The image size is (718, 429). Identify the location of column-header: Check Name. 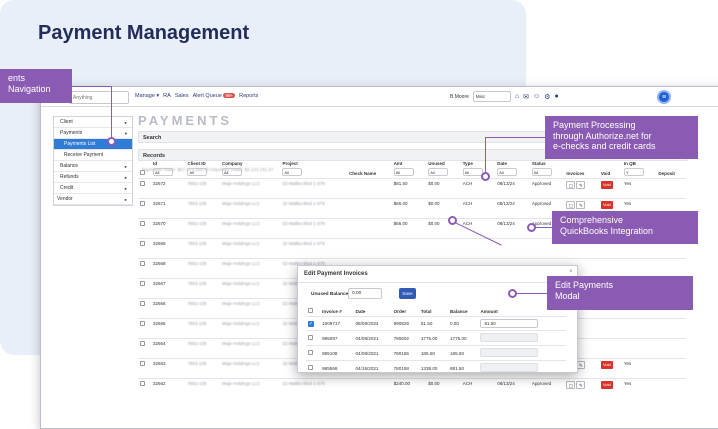
(369, 164).